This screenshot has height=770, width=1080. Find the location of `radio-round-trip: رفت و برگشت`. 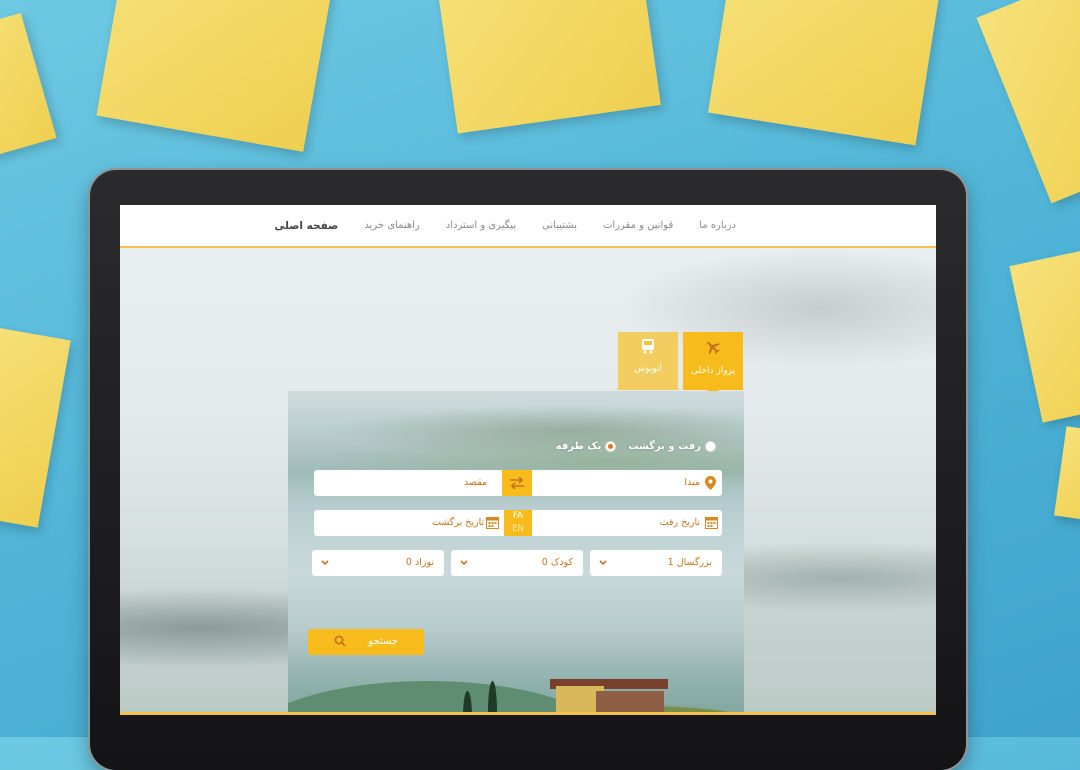

radio-round-trip: رفت و برگشت is located at coordinates (672, 446).